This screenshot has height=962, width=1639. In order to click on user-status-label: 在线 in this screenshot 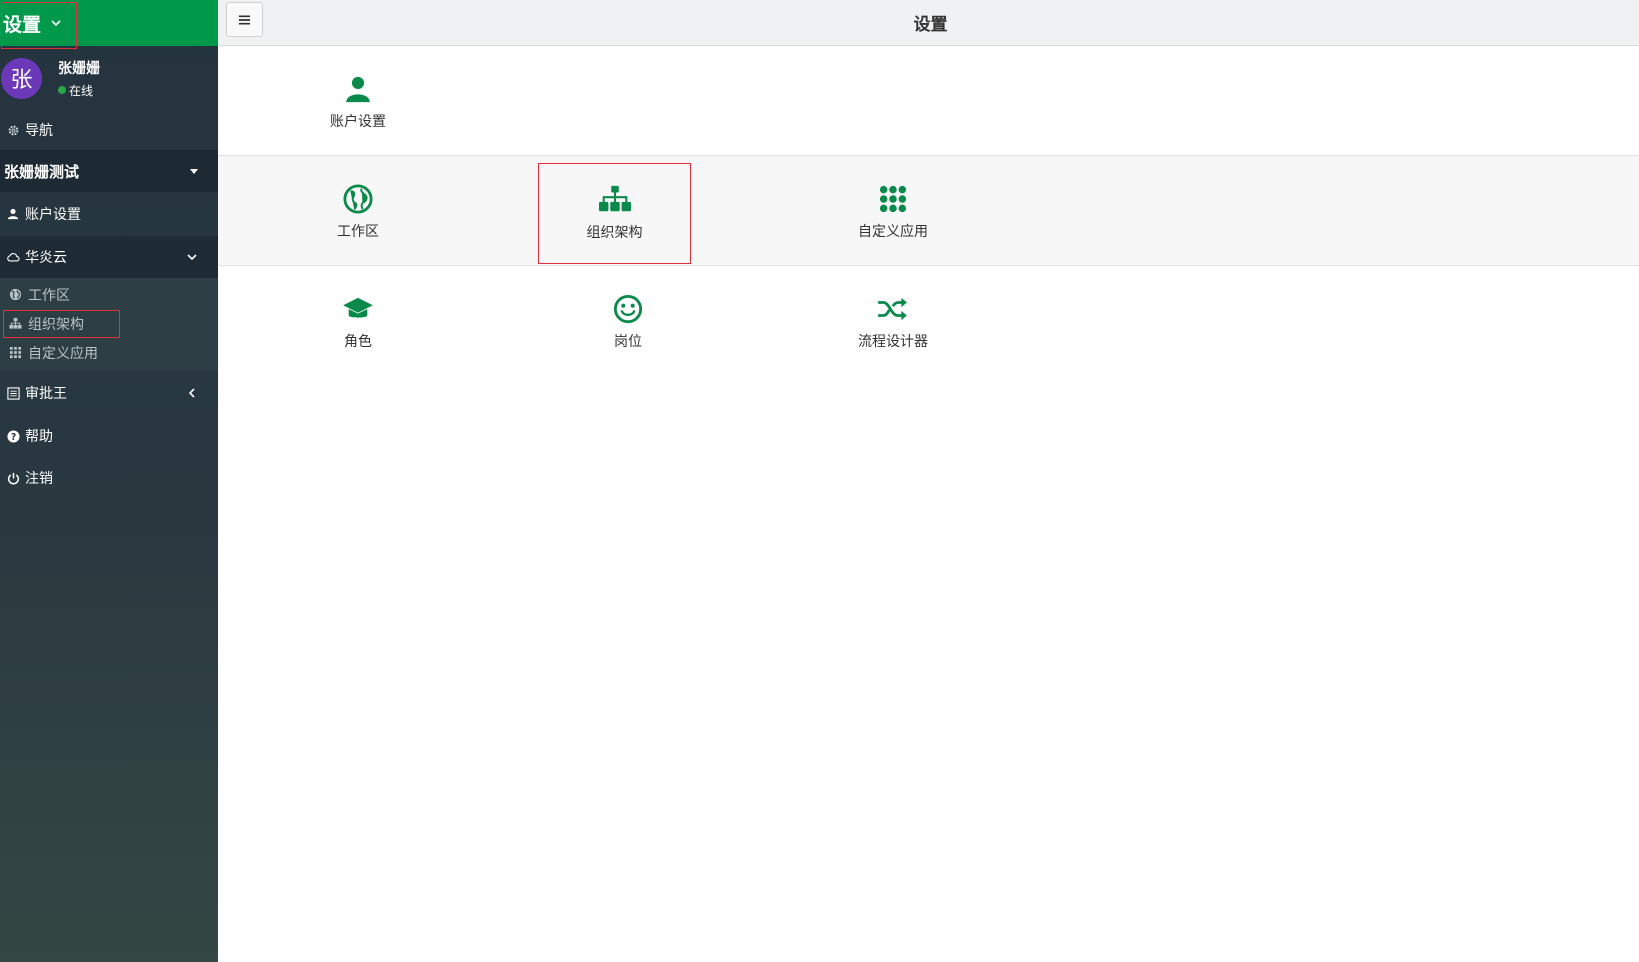, I will do `click(81, 90)`.